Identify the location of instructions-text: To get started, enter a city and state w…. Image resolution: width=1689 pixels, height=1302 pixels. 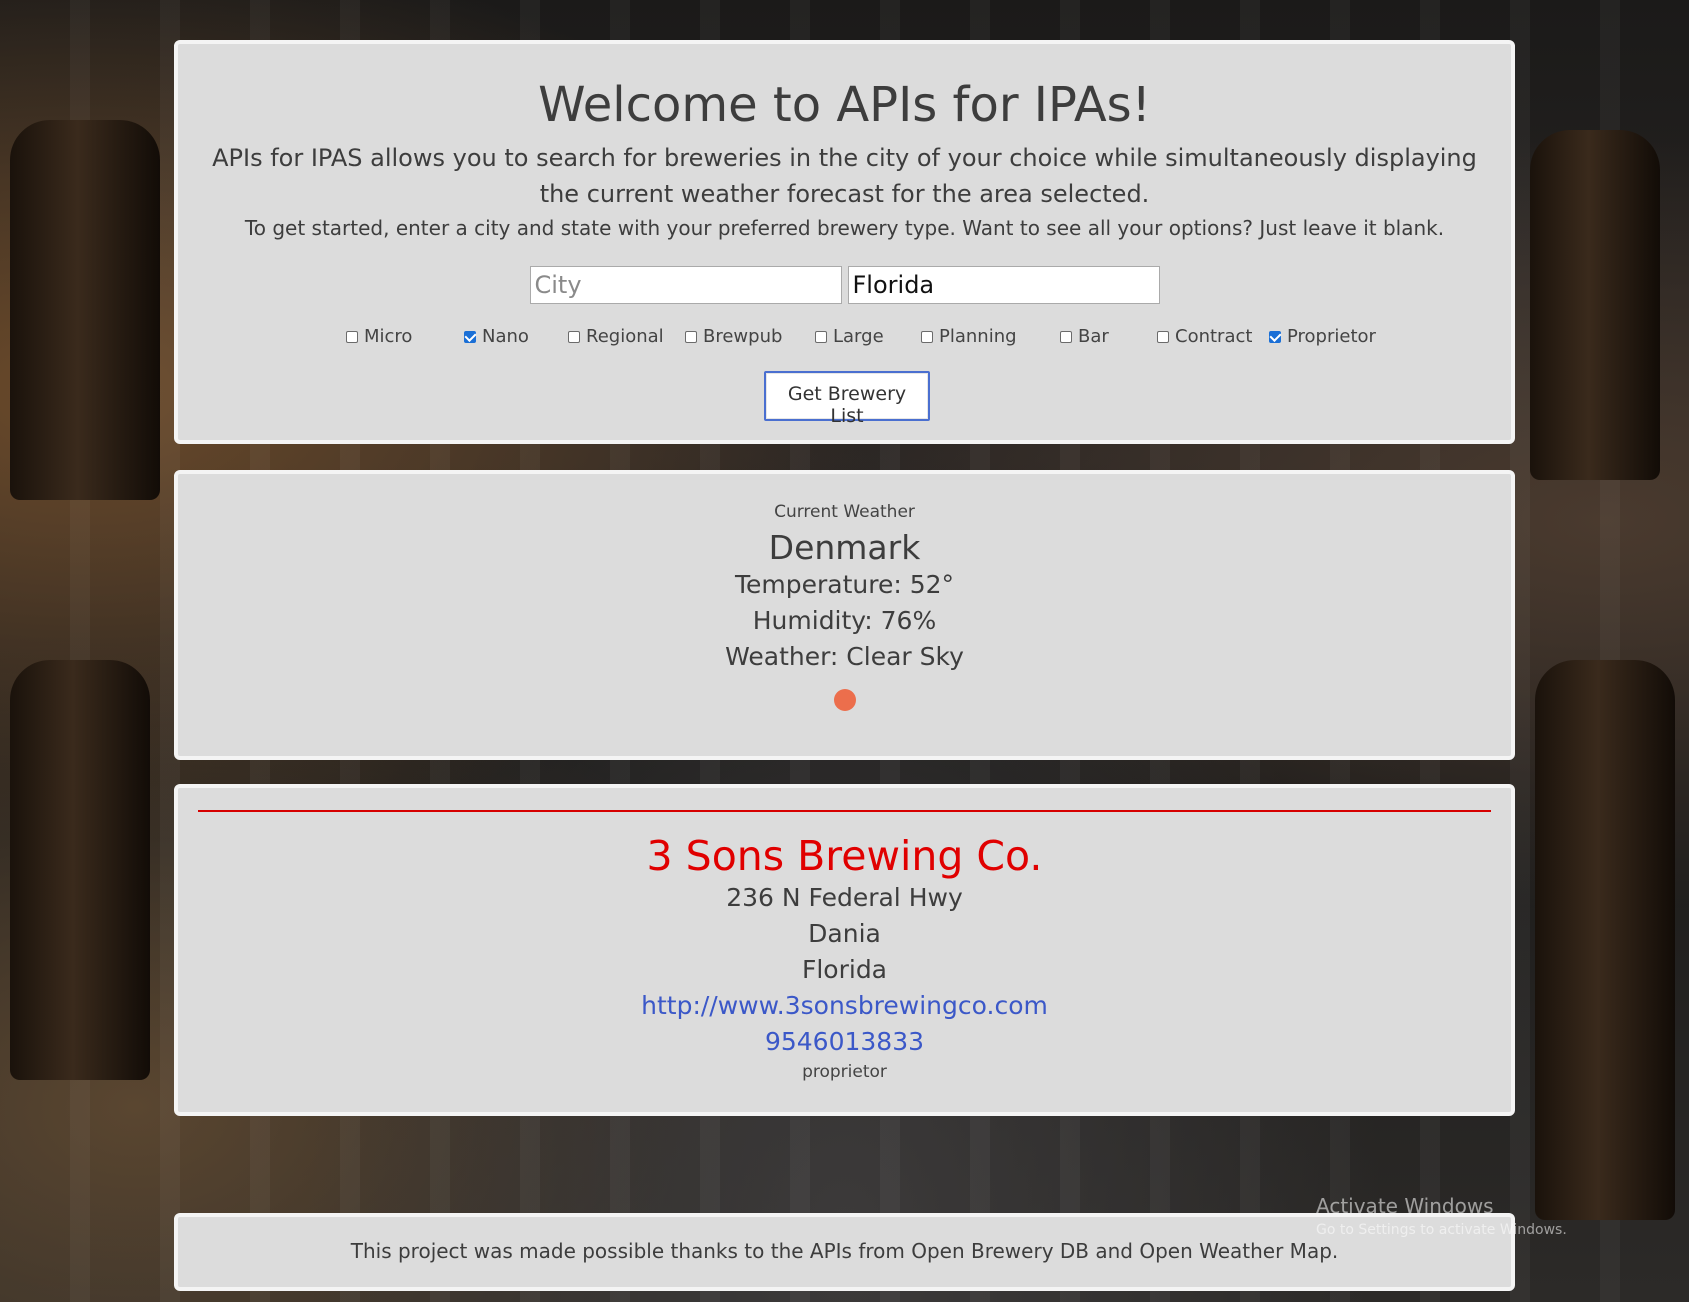
(844, 228).